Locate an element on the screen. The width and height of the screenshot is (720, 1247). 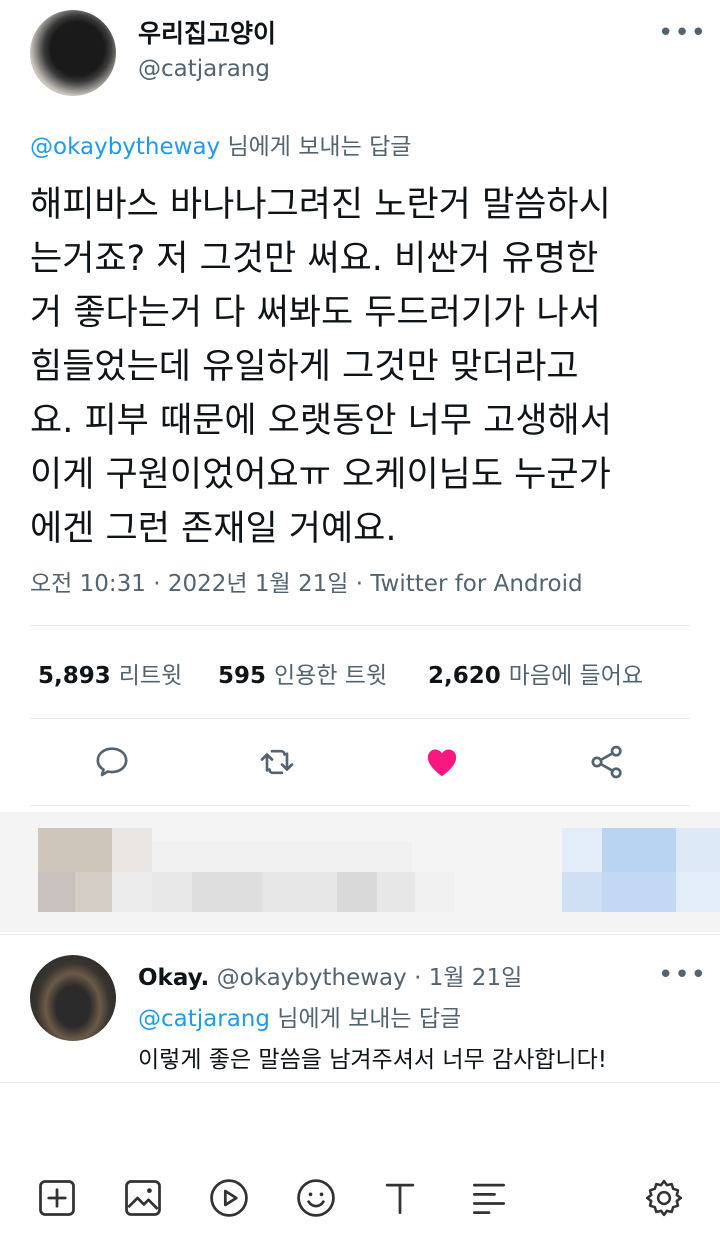
retweets-label: 리트윗 is located at coordinates (150, 676).